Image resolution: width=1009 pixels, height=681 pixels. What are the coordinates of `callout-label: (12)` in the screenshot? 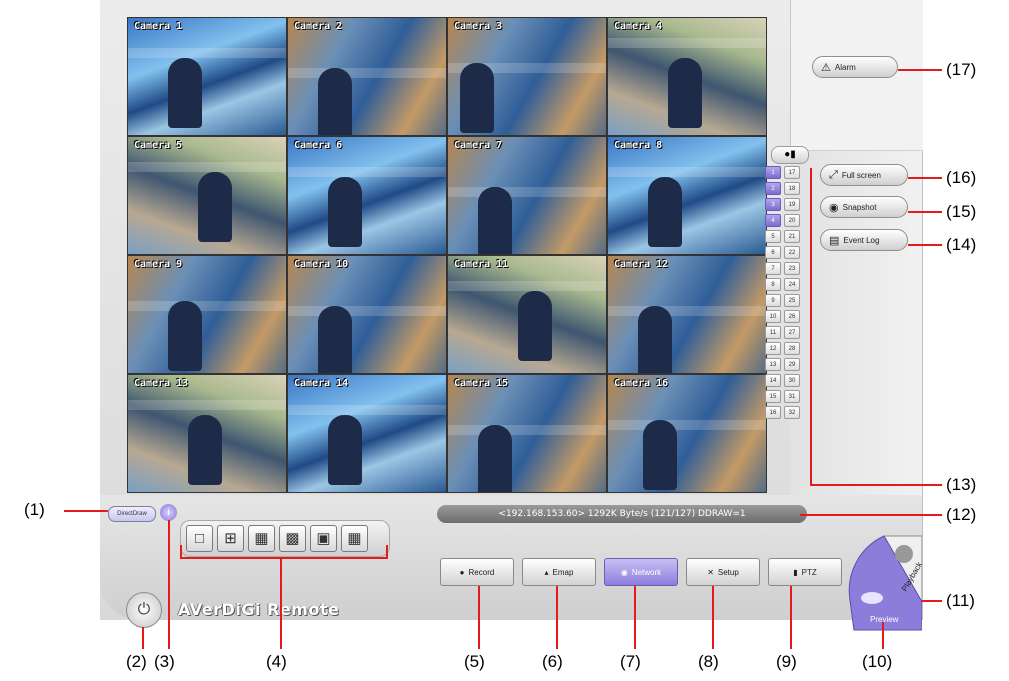 It's located at (961, 514).